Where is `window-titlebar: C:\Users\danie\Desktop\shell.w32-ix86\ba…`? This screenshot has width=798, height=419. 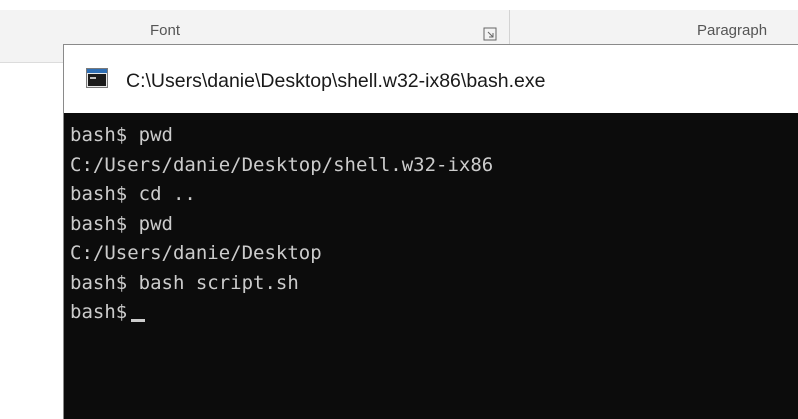 window-titlebar: C:\Users\danie\Desktop\shell.w32-ix86\ba… is located at coordinates (431, 79).